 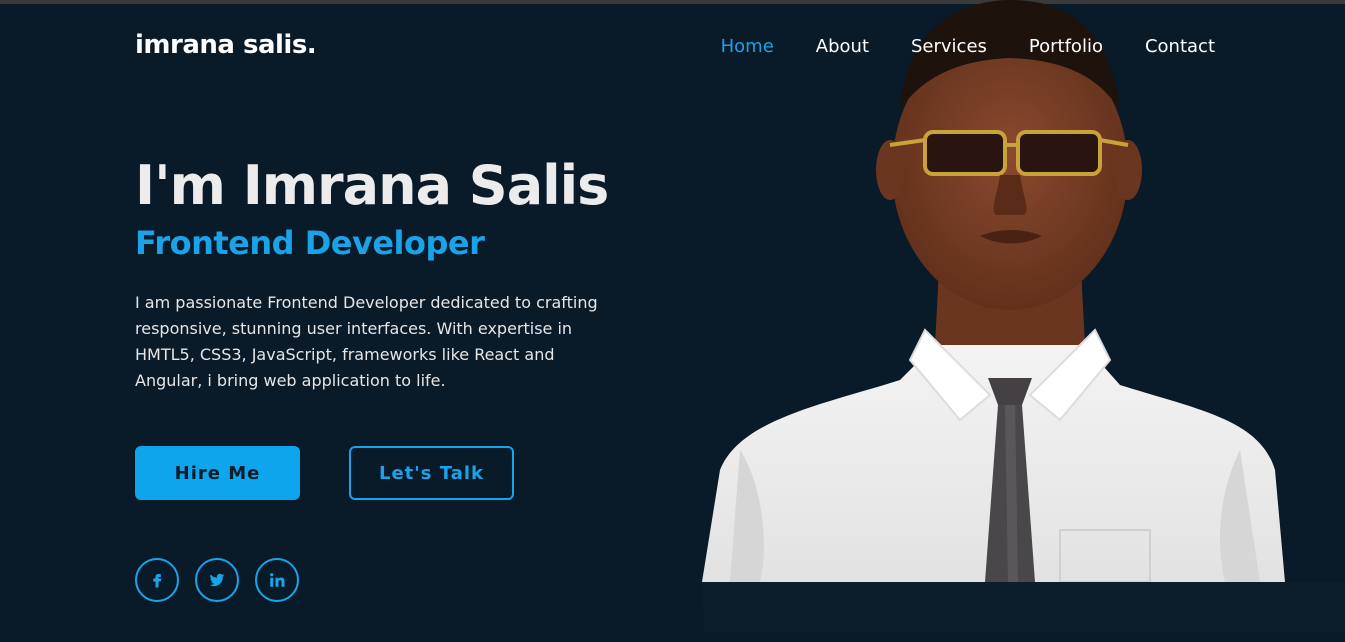 What do you see at coordinates (324, 473) in the screenshot?
I see `hero-actions: Hire Me Let's Talk` at bounding box center [324, 473].